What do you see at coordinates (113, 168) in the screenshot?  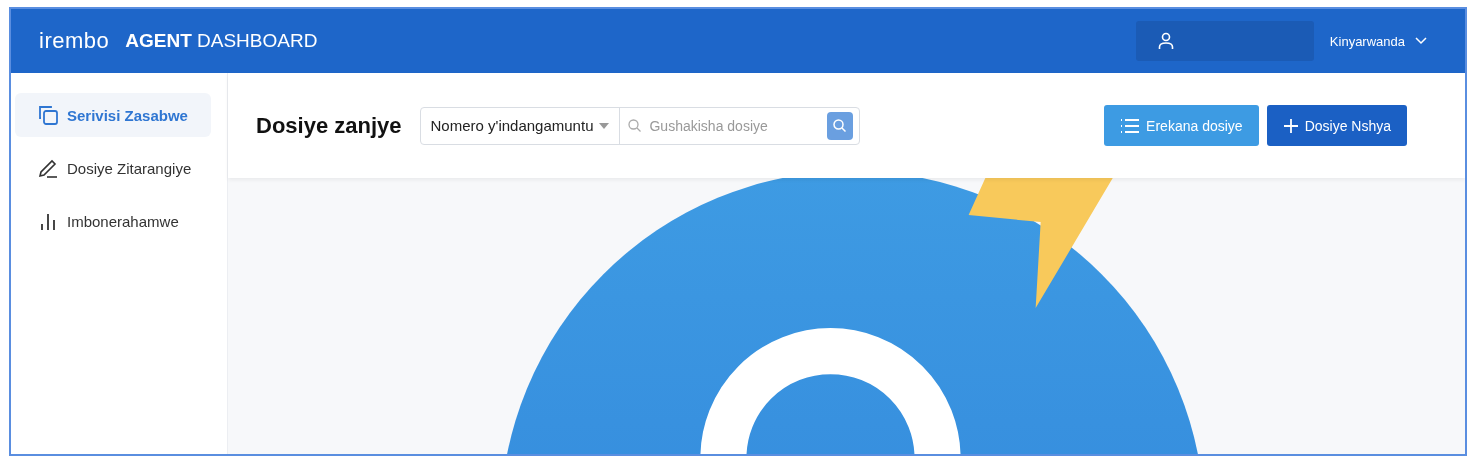 I see `sidebar-item: Dosiye Zitarangiye` at bounding box center [113, 168].